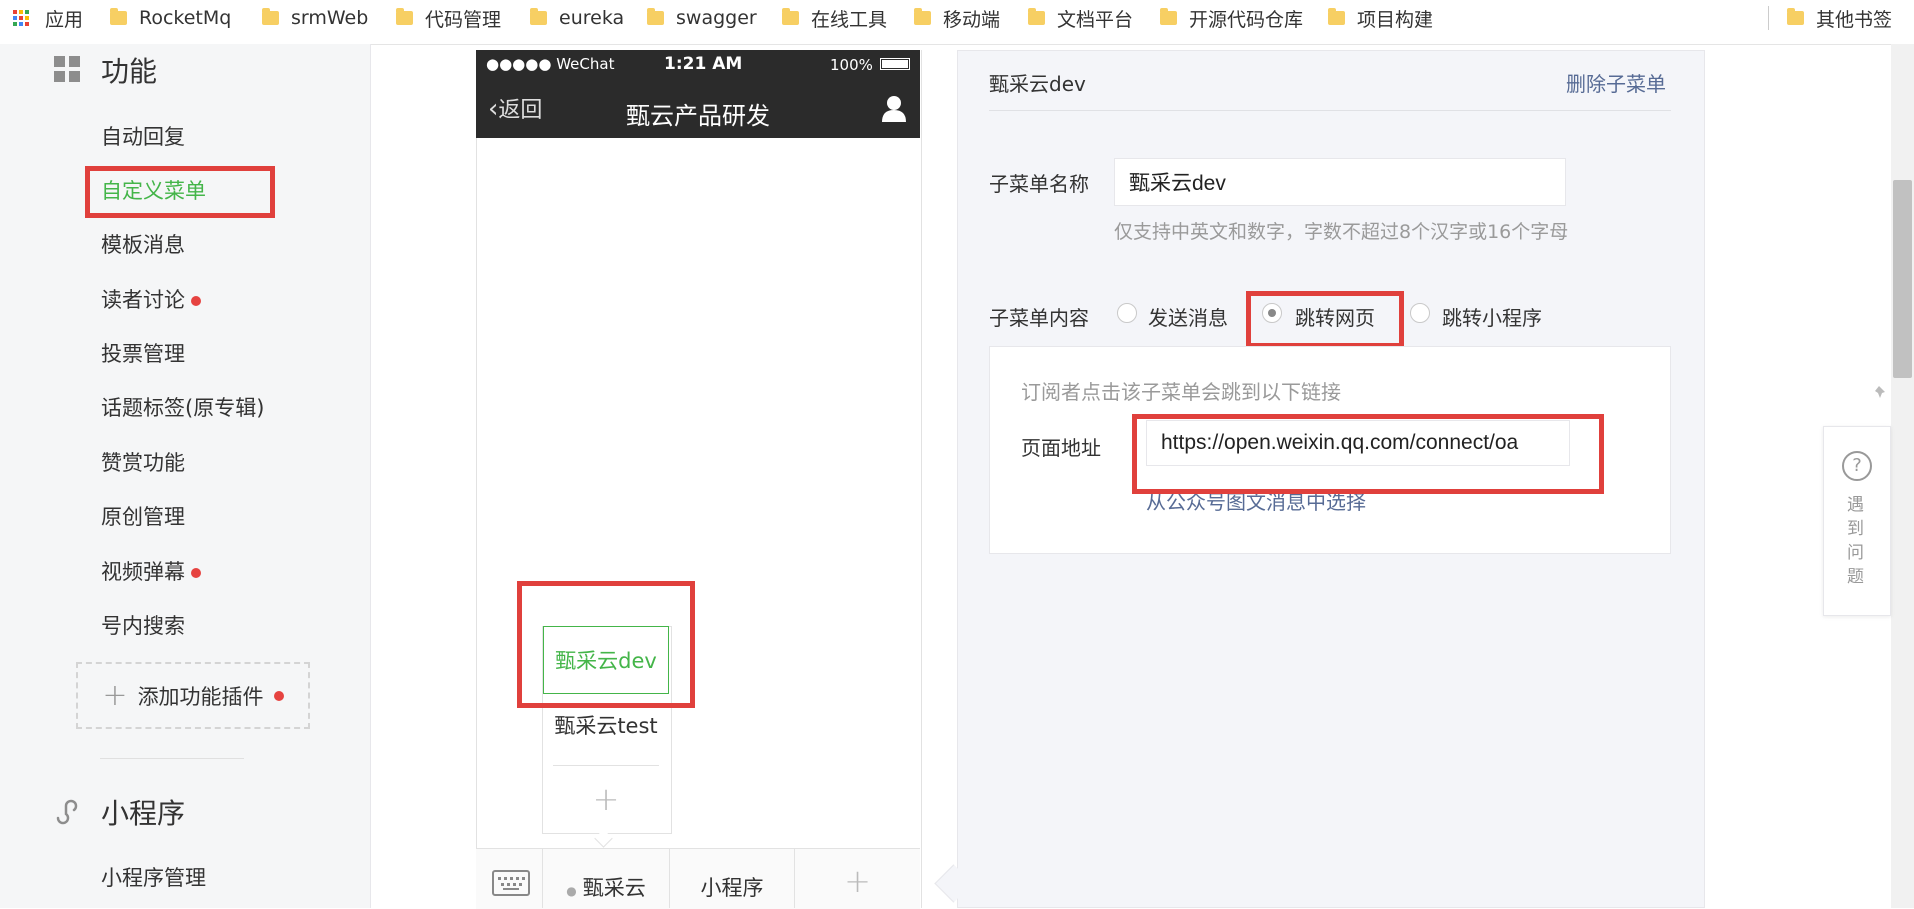 This screenshot has height=909, width=1914. What do you see at coordinates (1616, 82) in the screenshot?
I see `delete-submenu-link: 删除子菜单` at bounding box center [1616, 82].